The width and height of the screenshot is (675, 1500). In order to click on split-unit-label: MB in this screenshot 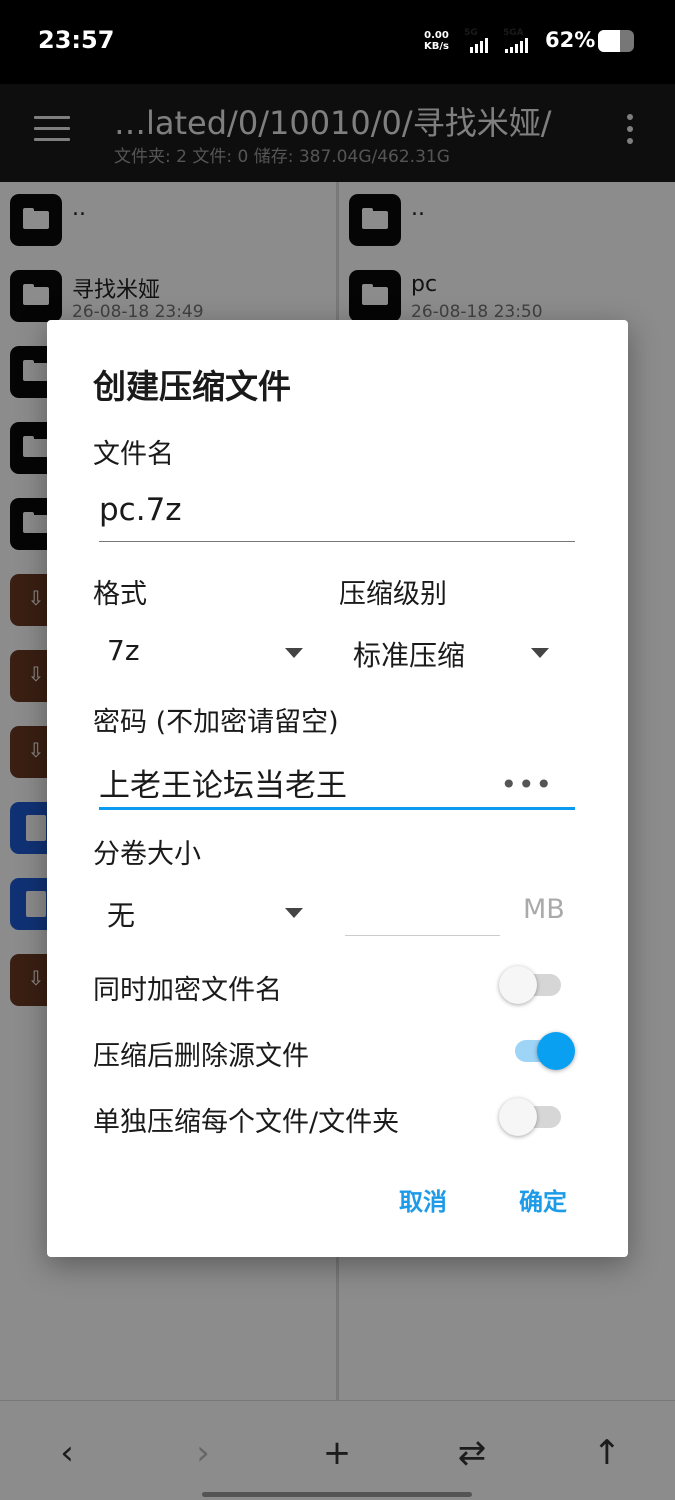, I will do `click(544, 909)`.